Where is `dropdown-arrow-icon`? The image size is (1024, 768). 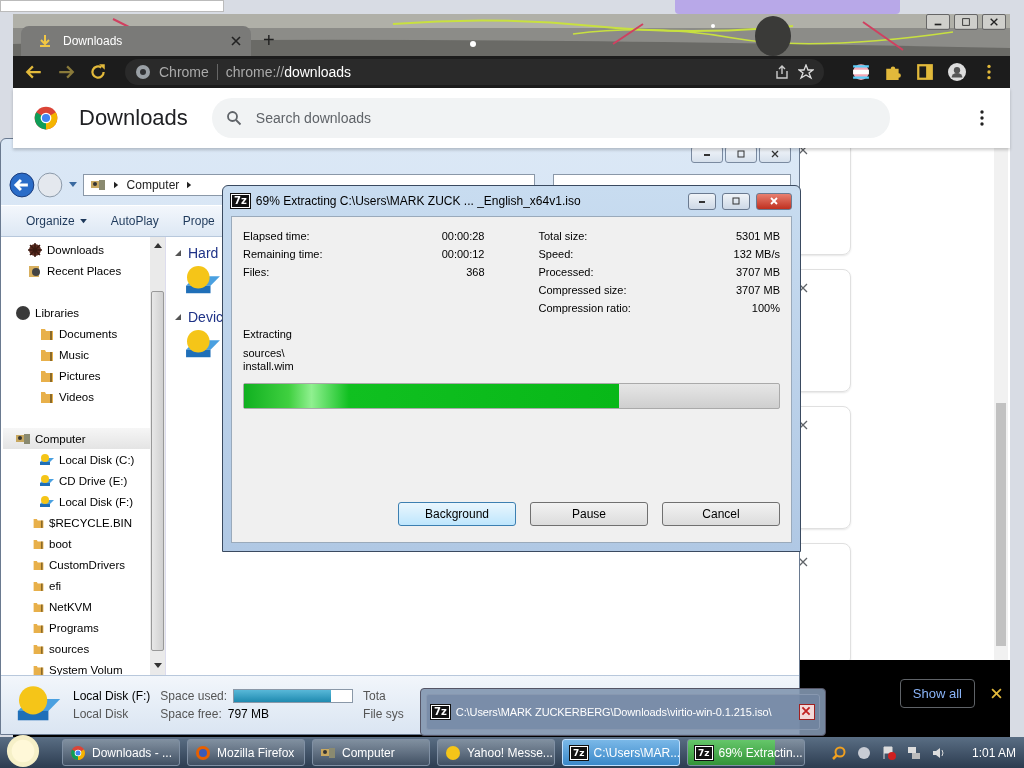 dropdown-arrow-icon is located at coordinates (72, 185).